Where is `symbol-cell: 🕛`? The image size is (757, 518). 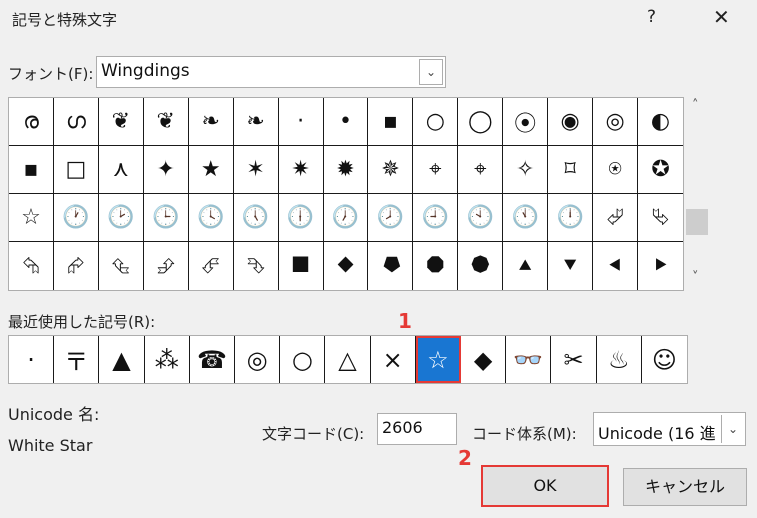 symbol-cell: 🕛 is located at coordinates (571, 218).